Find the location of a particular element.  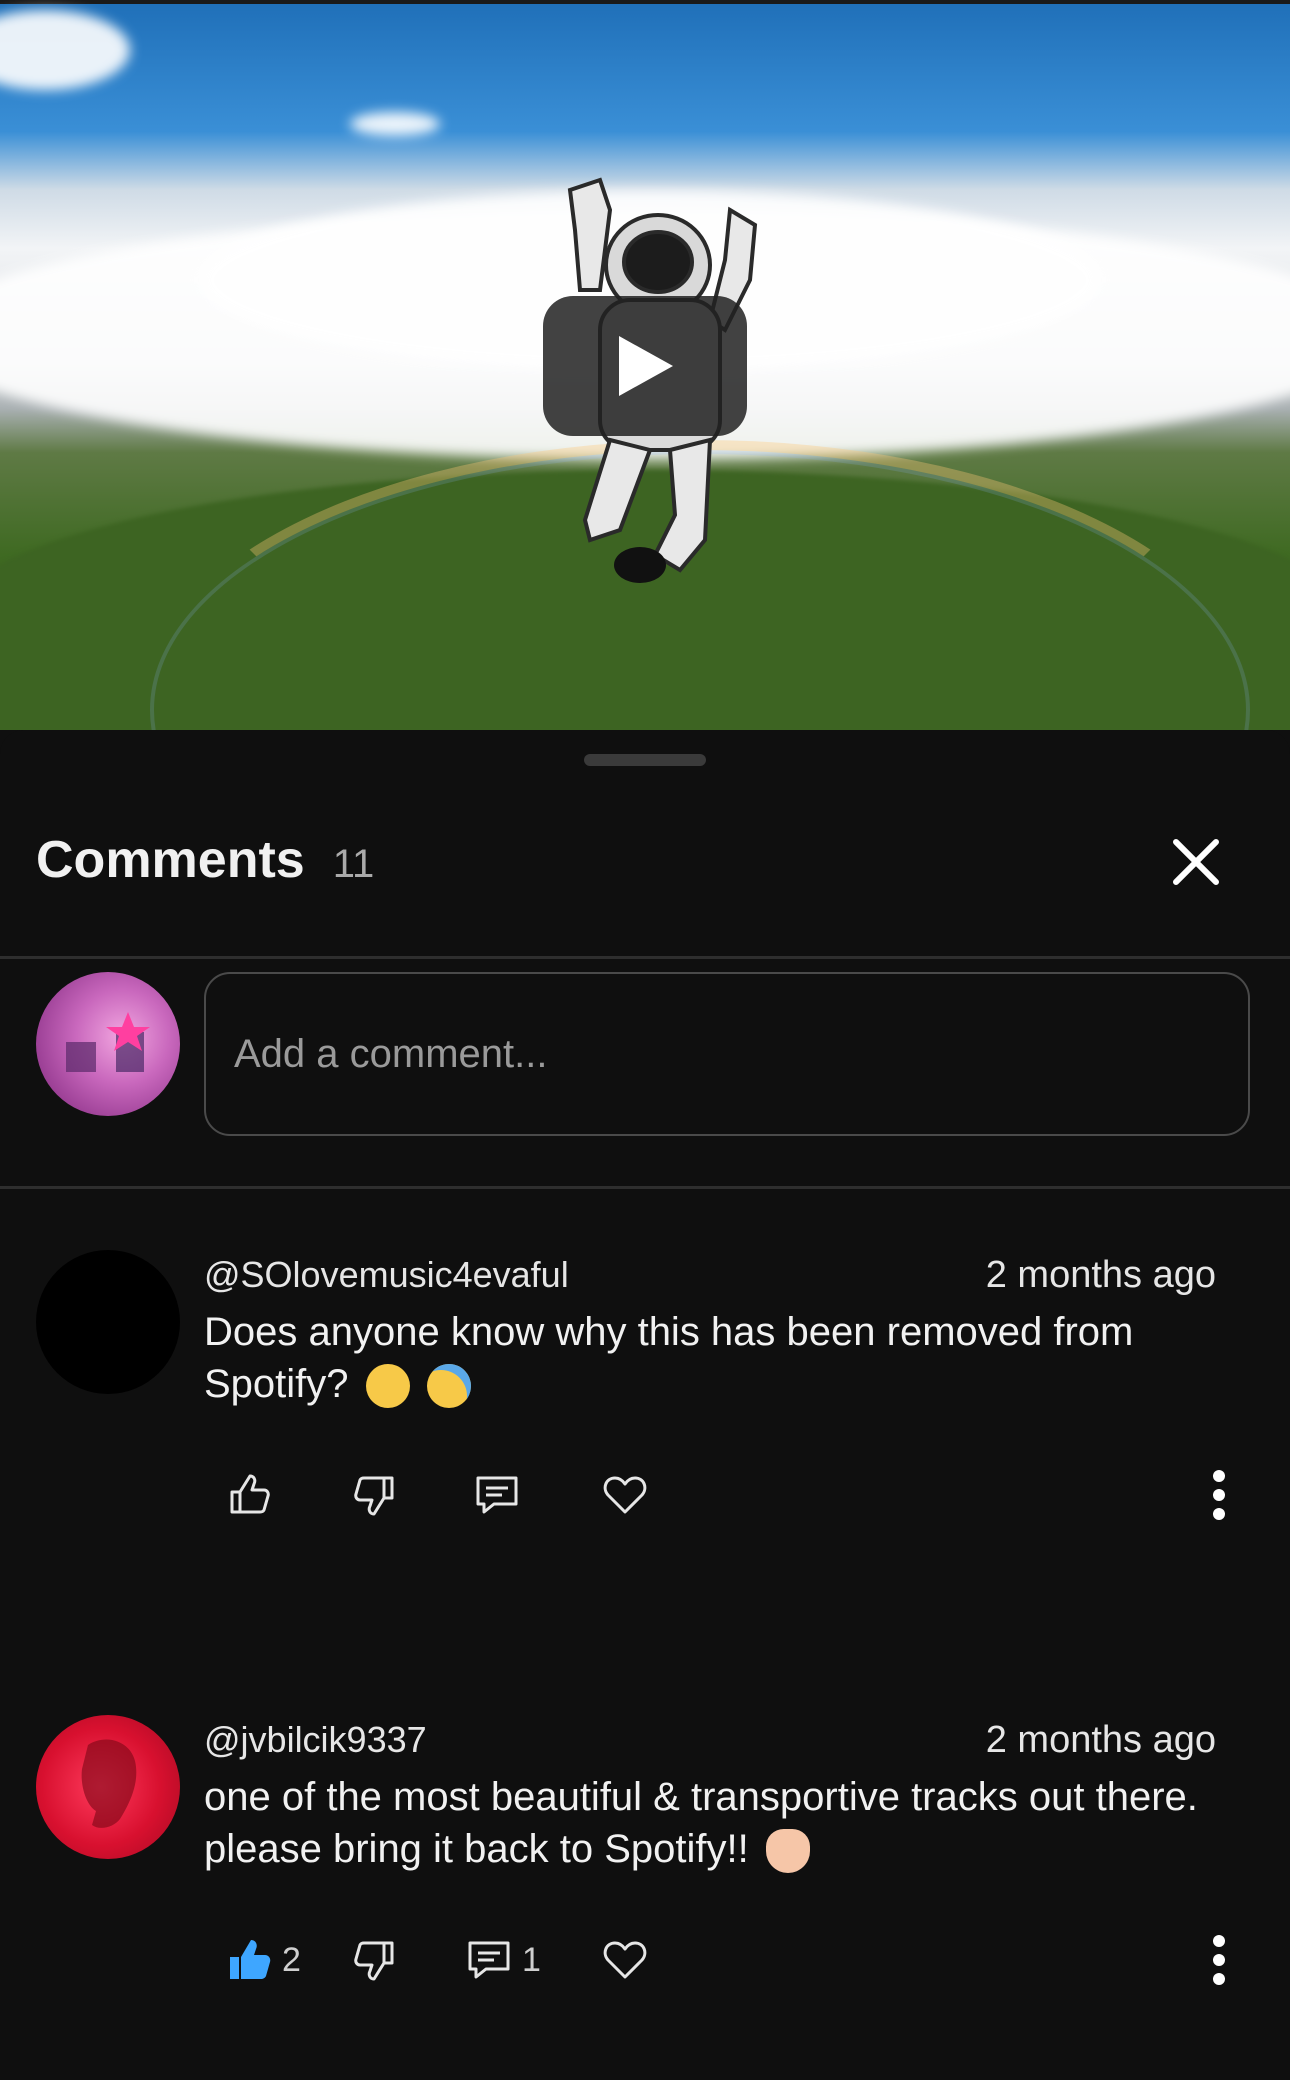

heart-hands-emoji is located at coordinates (787, 1851).